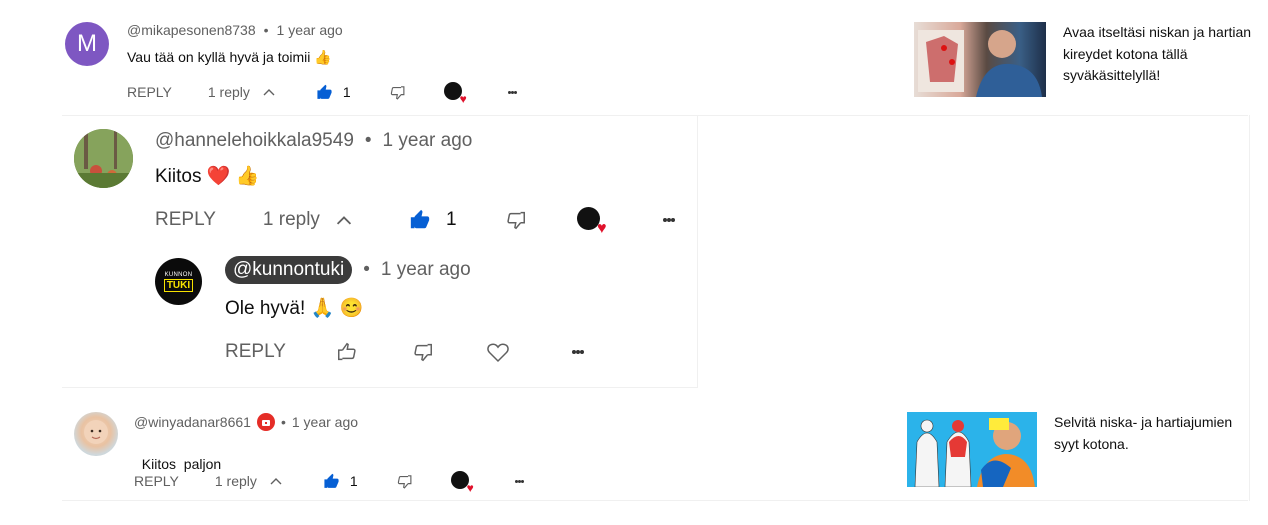 The width and height of the screenshot is (1268, 525). I want to click on comment-body: Ole hyvä!, so click(265, 308).